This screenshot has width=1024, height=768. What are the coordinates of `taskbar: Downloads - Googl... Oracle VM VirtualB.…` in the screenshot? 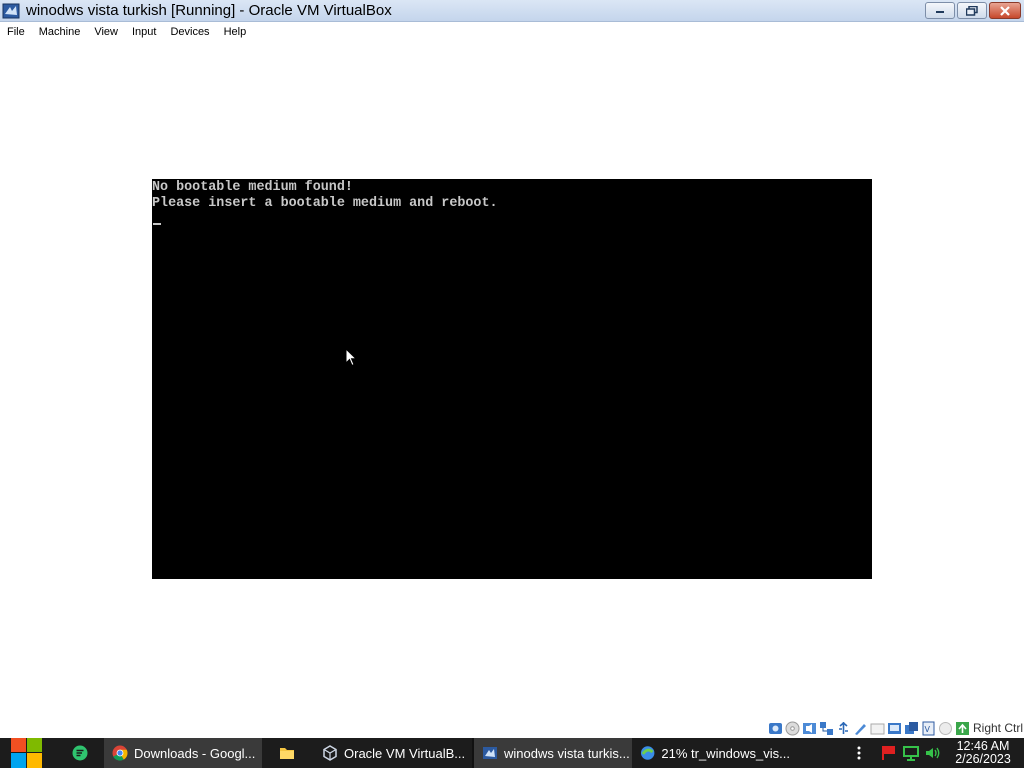 It's located at (512, 753).